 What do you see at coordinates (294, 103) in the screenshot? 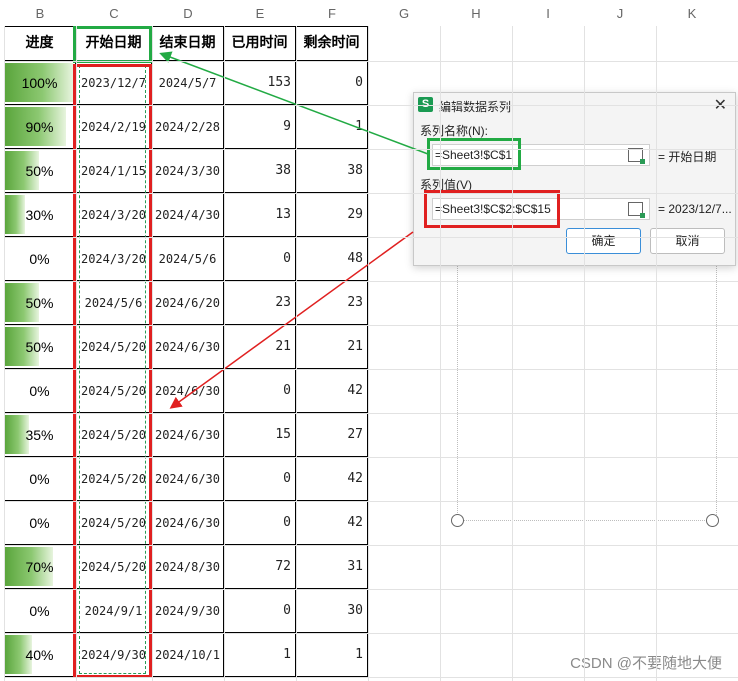
I see `green-arrow` at bounding box center [294, 103].